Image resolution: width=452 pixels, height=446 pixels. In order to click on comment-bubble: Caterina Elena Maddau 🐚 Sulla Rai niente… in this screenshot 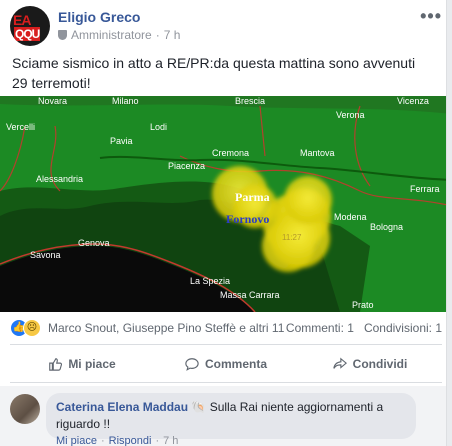, I will do `click(231, 416)`.